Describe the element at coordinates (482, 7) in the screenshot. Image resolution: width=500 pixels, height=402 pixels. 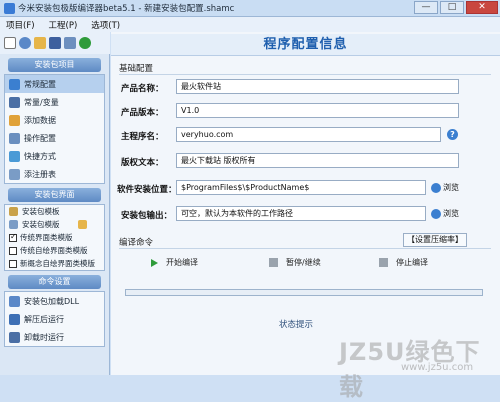
I see `close-button: ✕` at that location.